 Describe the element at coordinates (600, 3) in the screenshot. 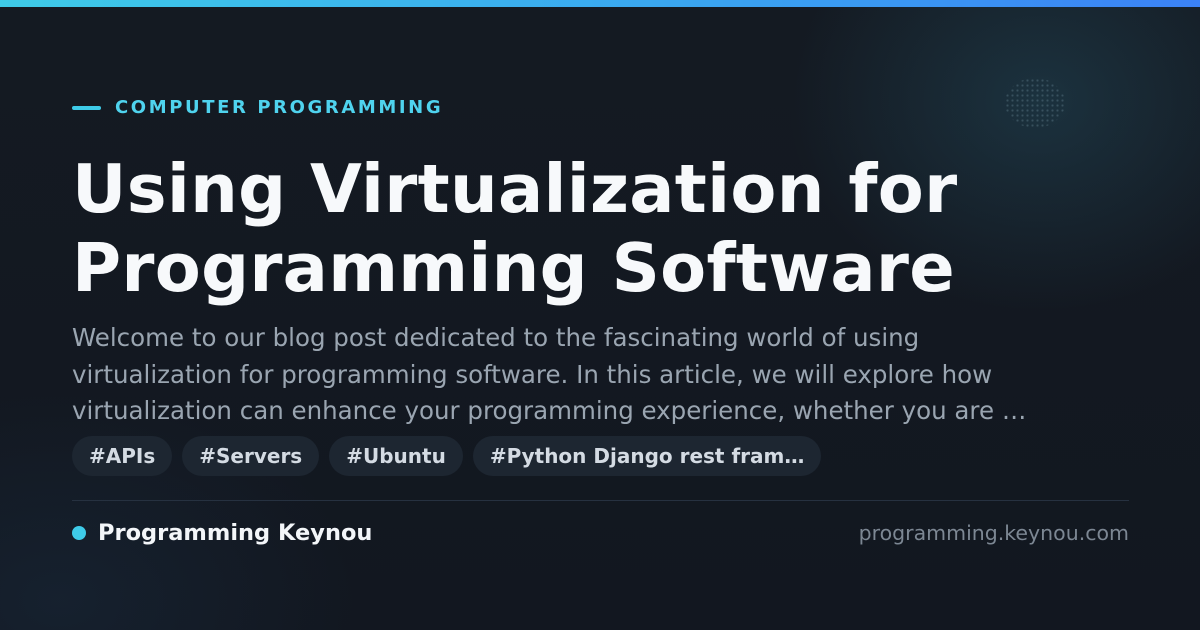

I see `top-accent-bar` at that location.